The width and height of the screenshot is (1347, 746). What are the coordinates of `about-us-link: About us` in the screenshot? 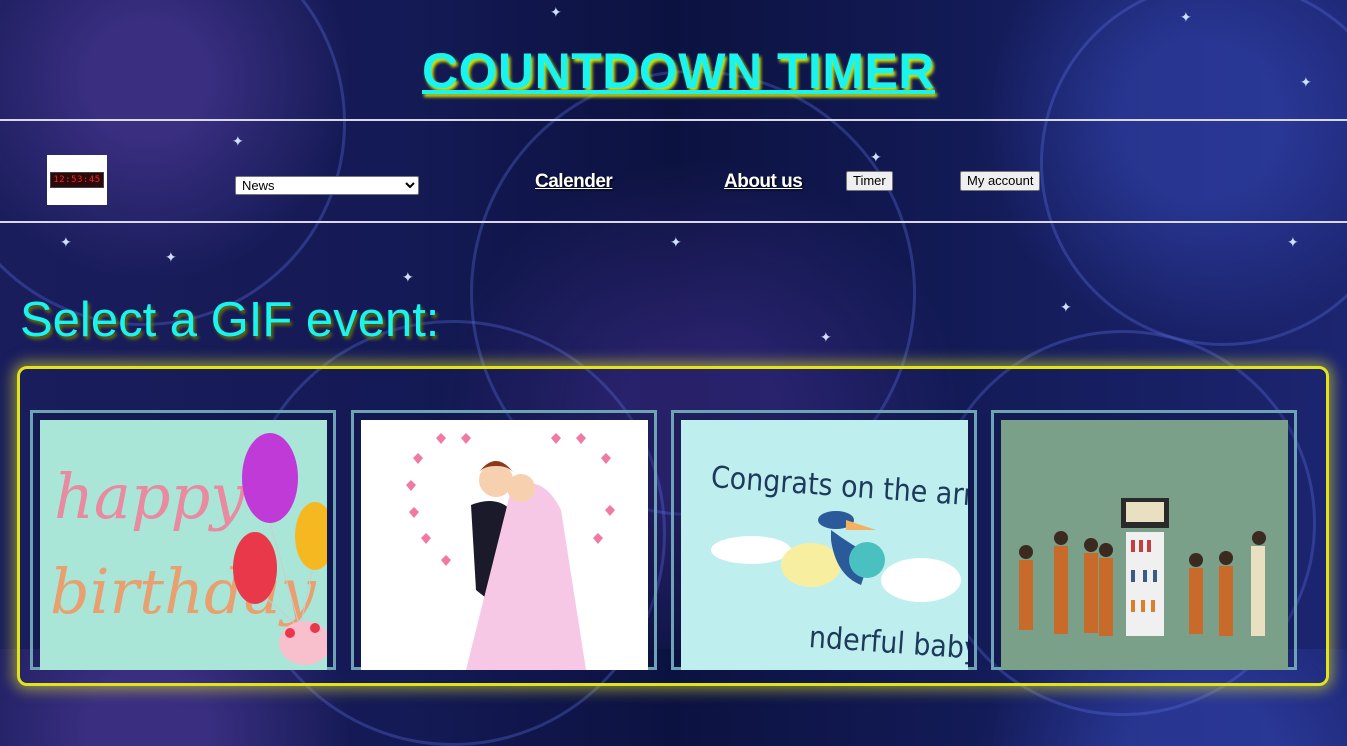 It's located at (763, 182).